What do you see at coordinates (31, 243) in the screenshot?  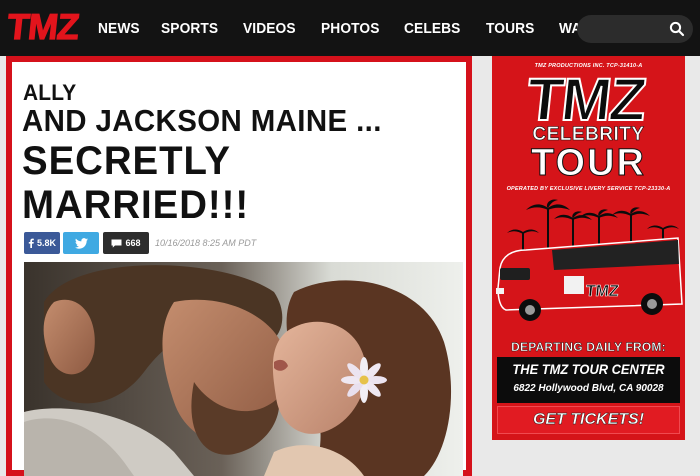 I see `facebook-icon` at bounding box center [31, 243].